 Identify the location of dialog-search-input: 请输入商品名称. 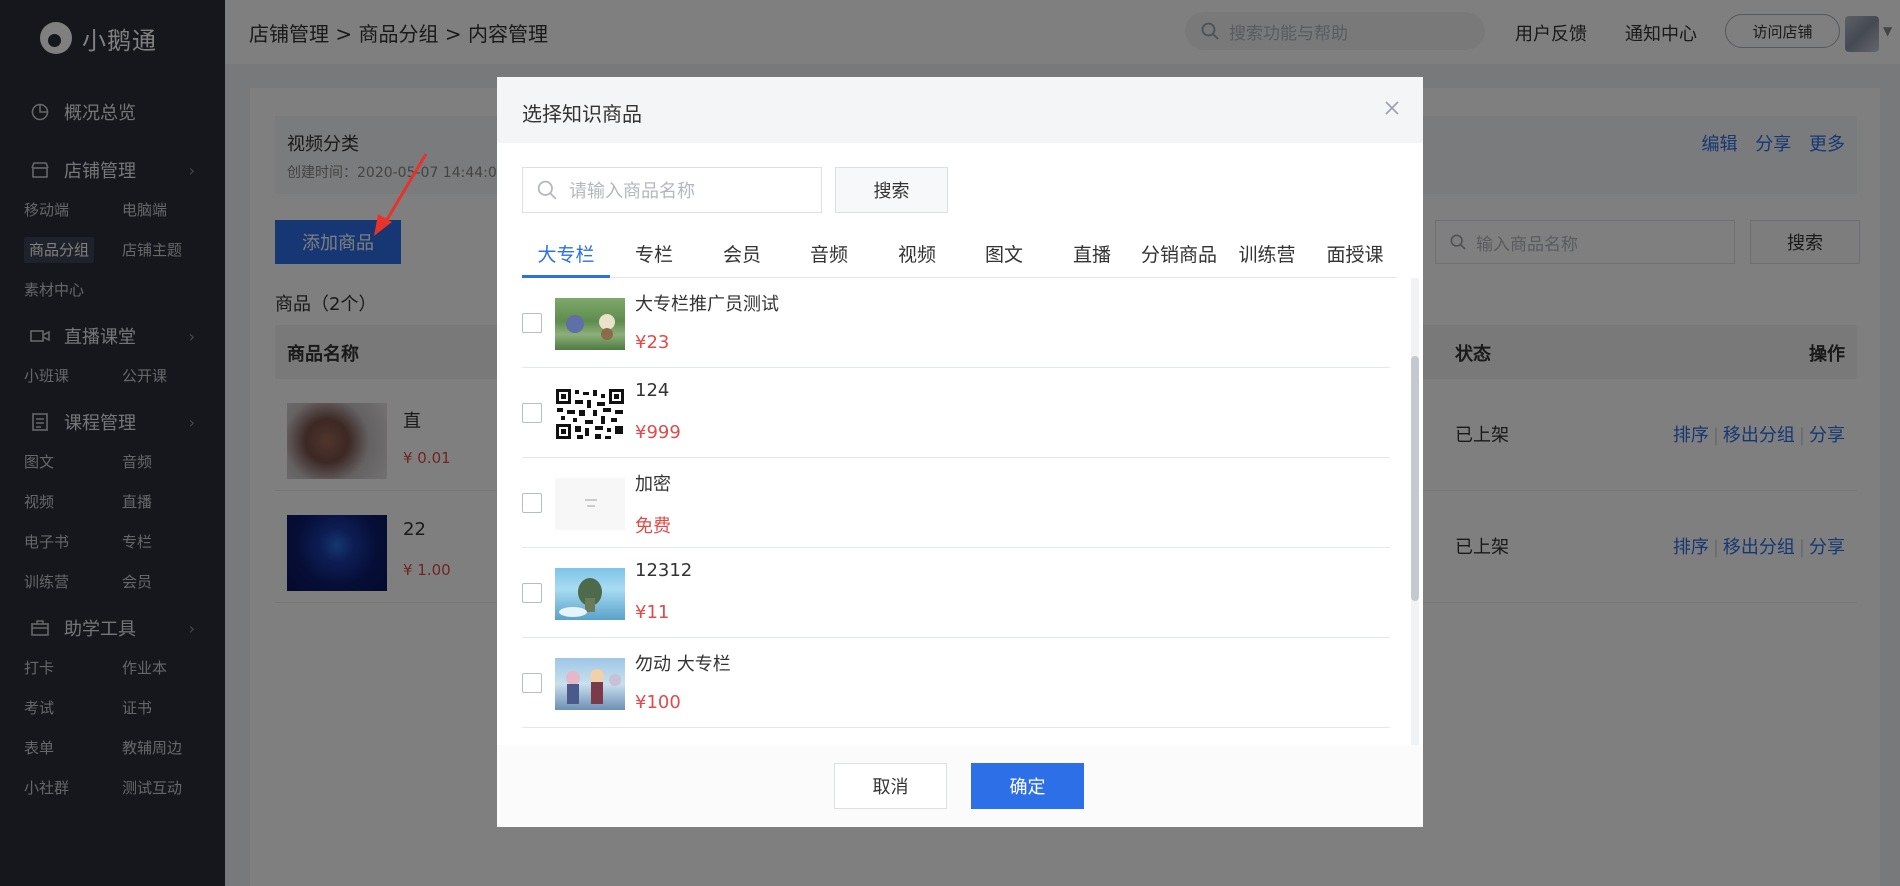
(672, 190).